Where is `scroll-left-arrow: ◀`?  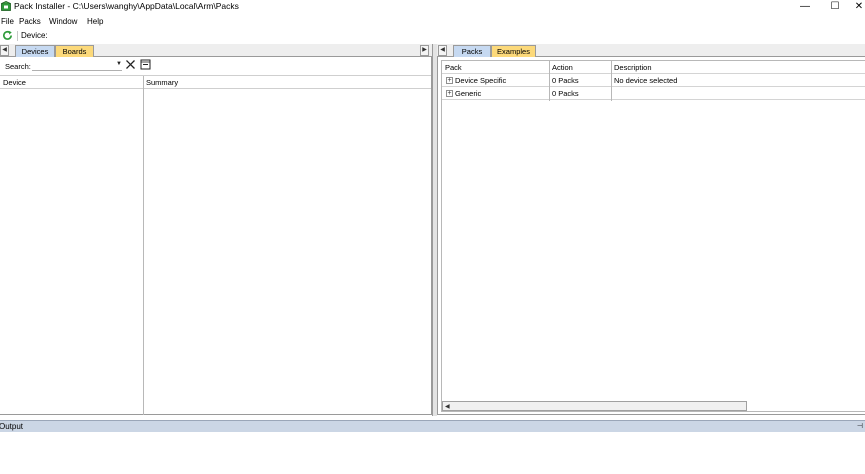 scroll-left-arrow: ◀ is located at coordinates (447, 406).